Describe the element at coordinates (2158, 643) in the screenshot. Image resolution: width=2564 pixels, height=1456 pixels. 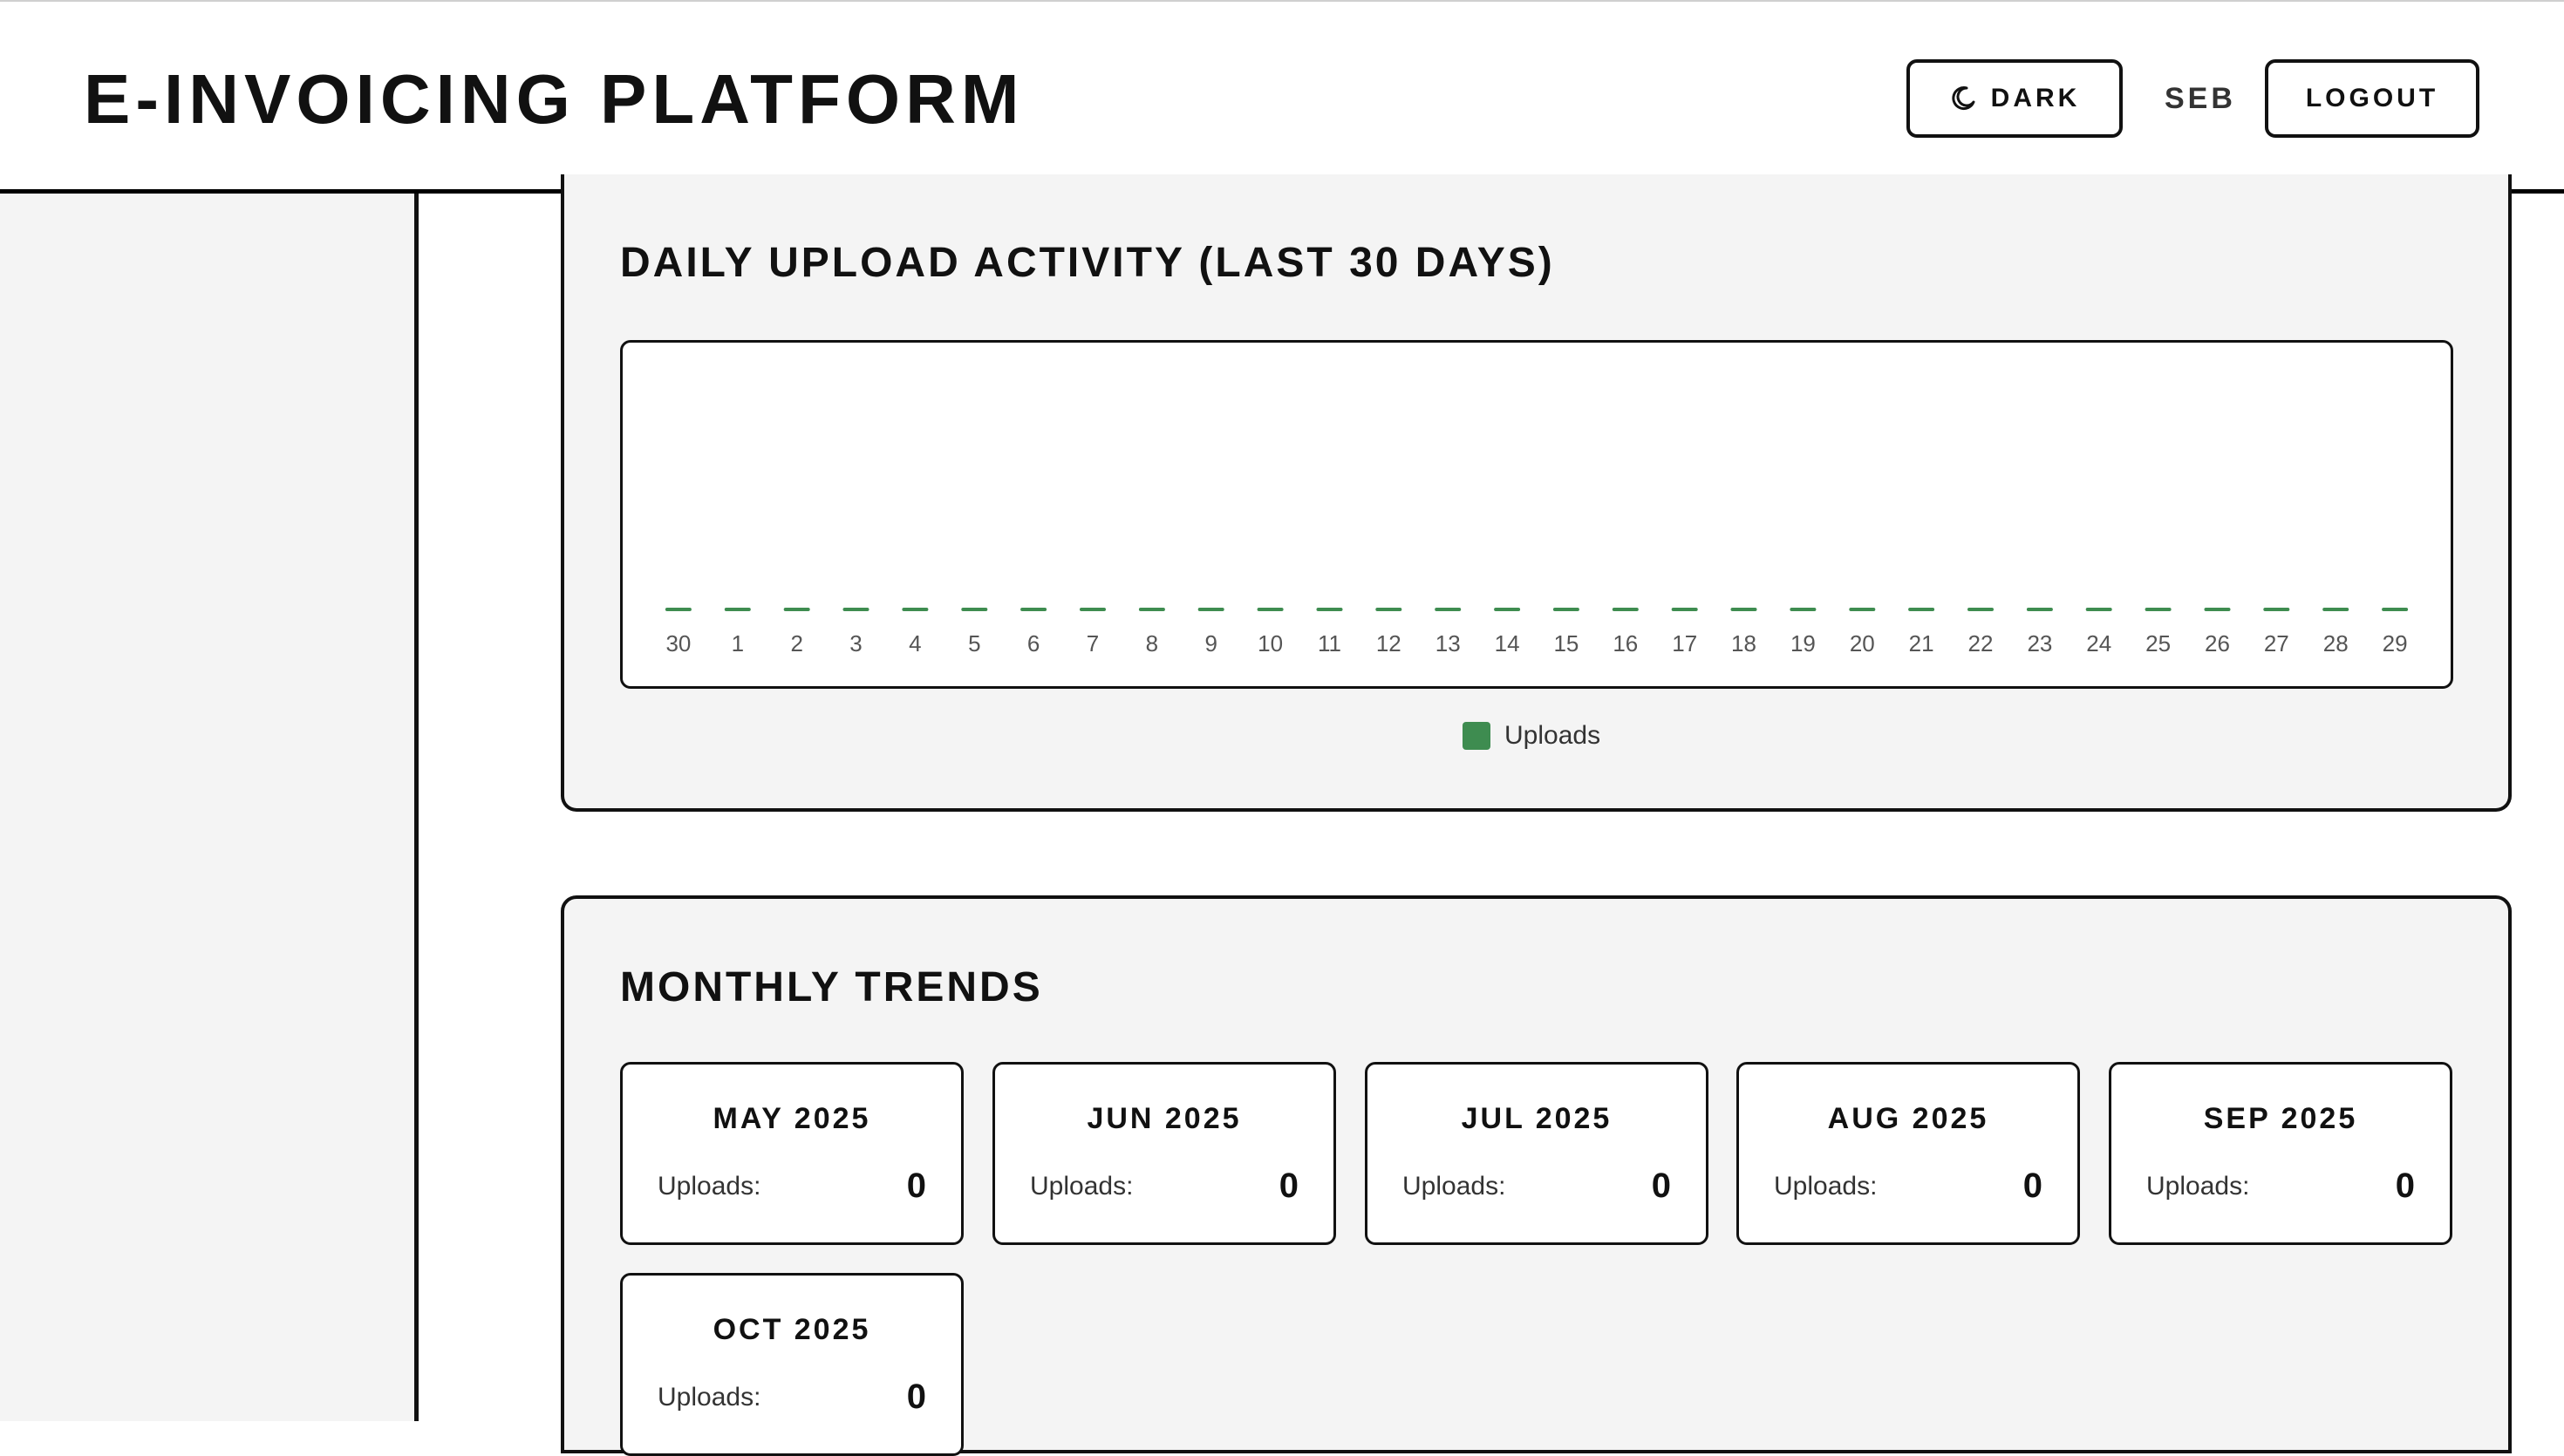
I see `x-tick-label: 25` at that location.